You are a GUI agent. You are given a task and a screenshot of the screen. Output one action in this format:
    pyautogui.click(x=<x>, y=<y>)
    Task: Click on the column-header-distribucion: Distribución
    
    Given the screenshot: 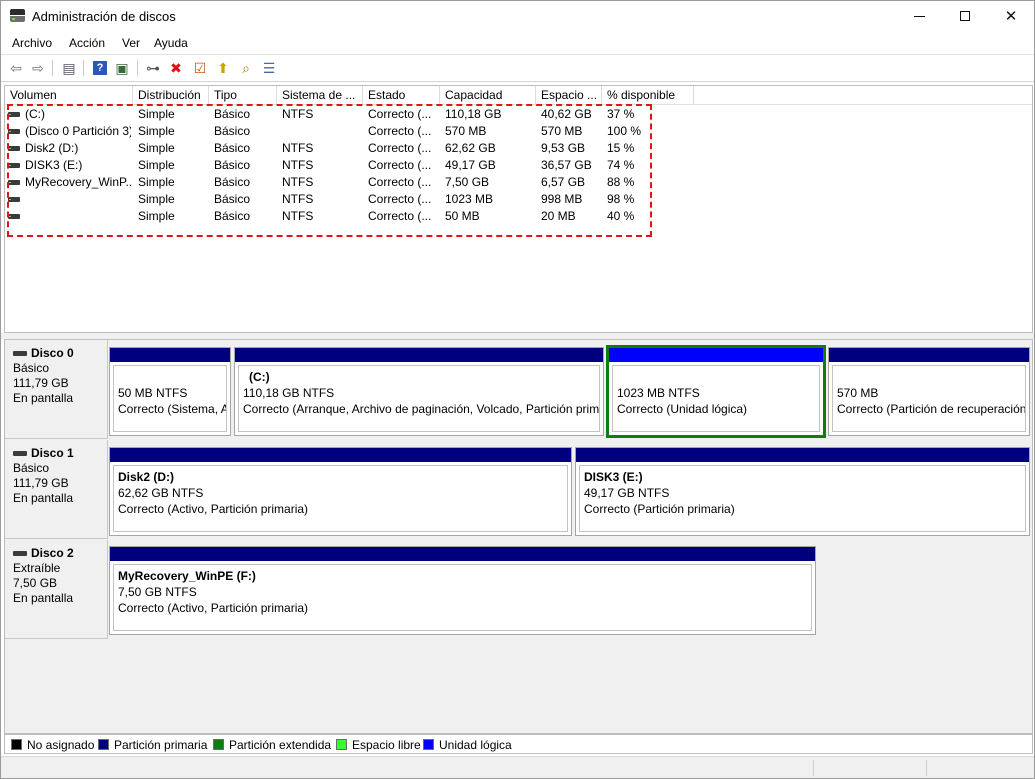 What is the action you would take?
    pyautogui.click(x=171, y=95)
    